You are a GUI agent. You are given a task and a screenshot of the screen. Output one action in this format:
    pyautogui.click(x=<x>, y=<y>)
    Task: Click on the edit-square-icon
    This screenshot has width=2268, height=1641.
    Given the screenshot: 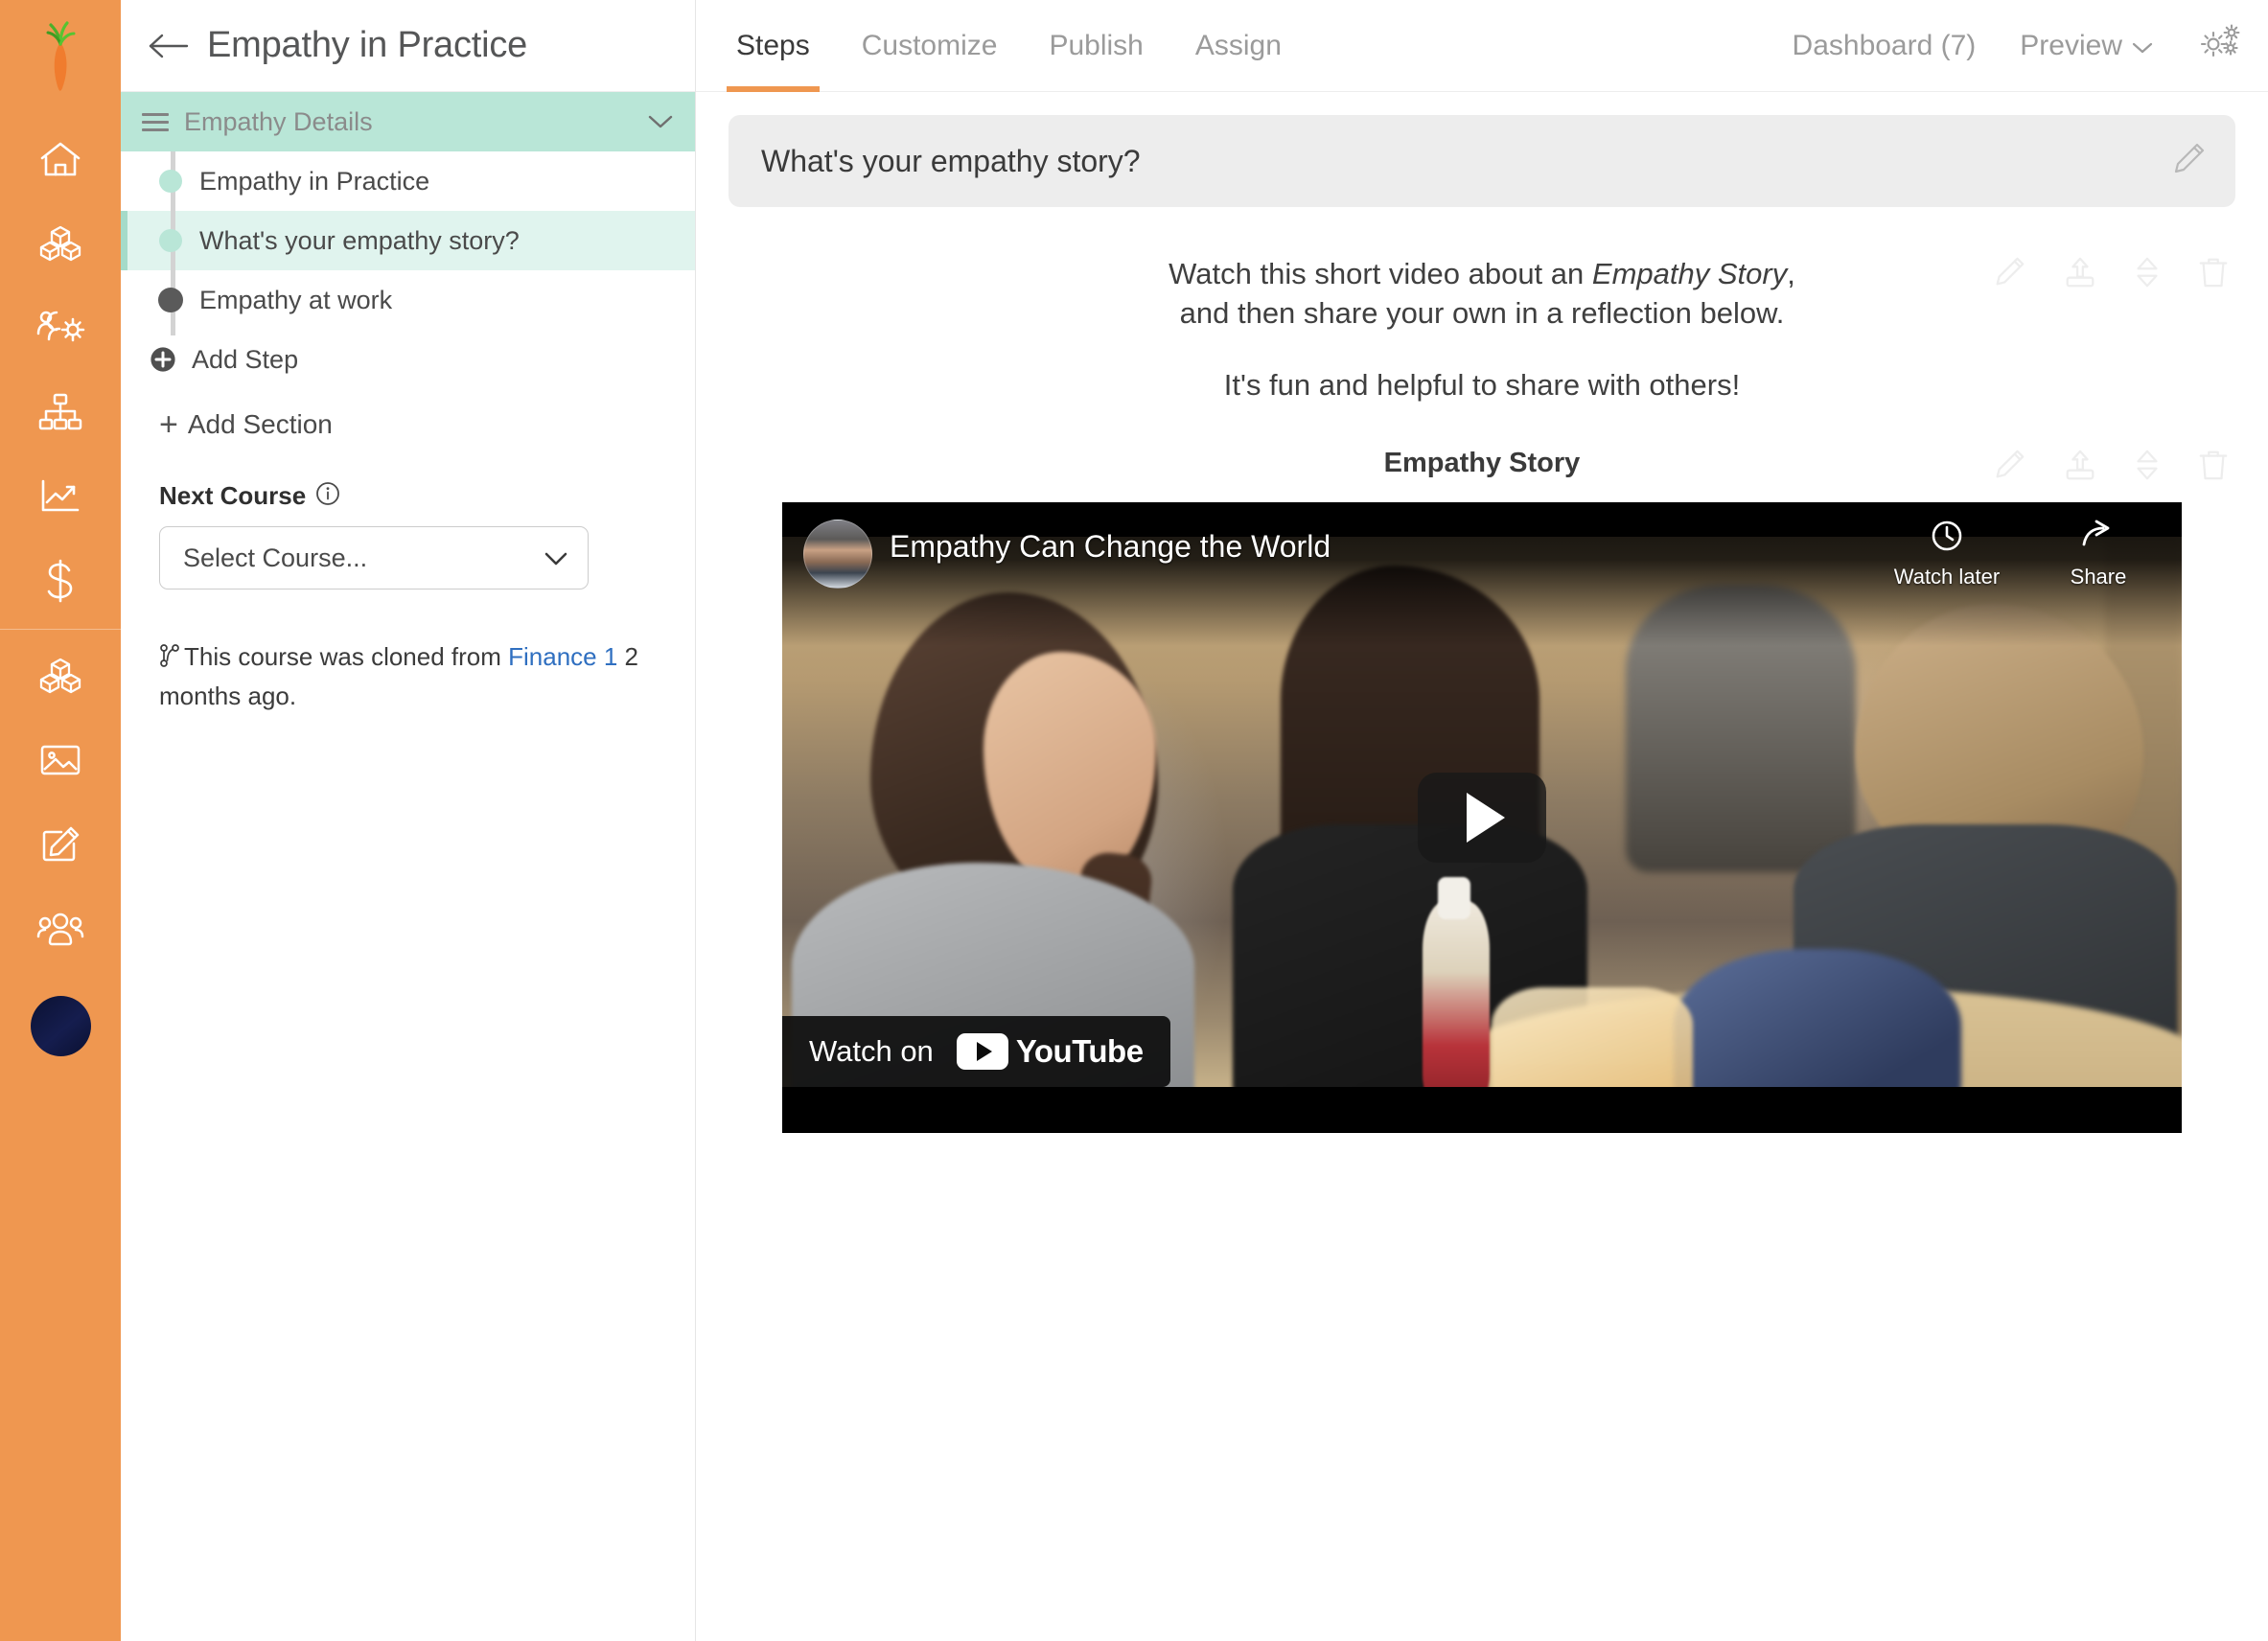 What is the action you would take?
    pyautogui.click(x=60, y=845)
    